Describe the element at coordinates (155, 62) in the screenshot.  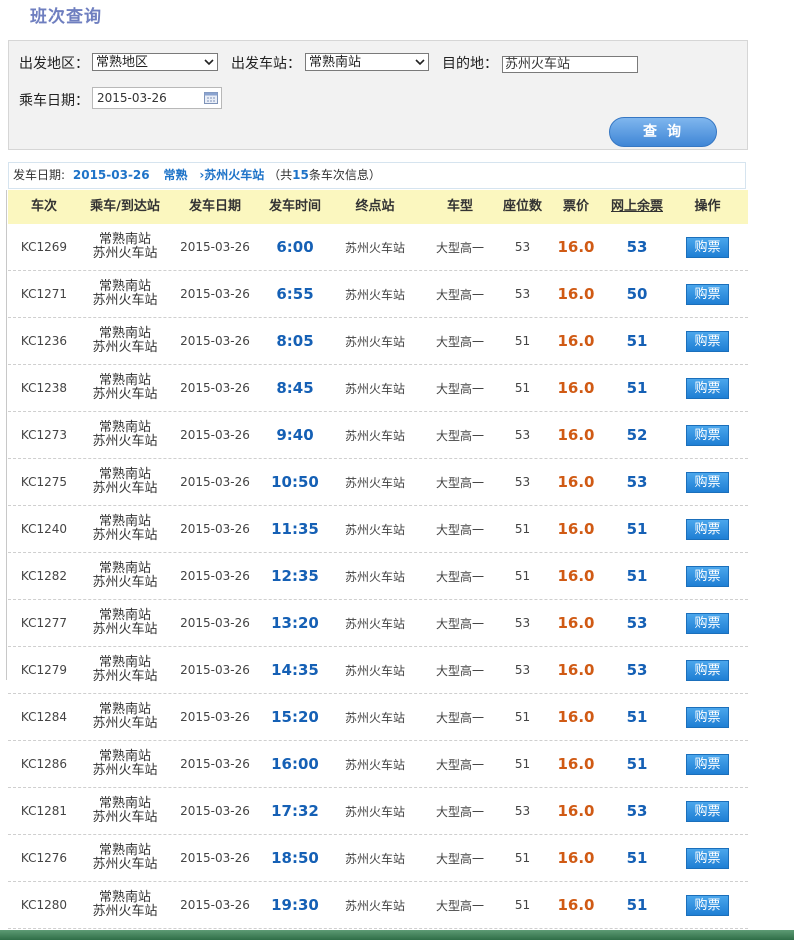
I see `region-select: 常熟地区` at that location.